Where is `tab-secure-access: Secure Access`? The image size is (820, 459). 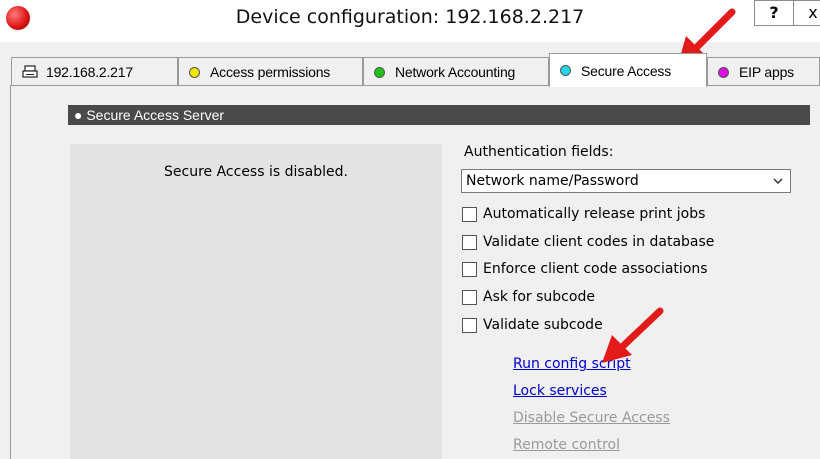
tab-secure-access: Secure Access is located at coordinates (628, 70).